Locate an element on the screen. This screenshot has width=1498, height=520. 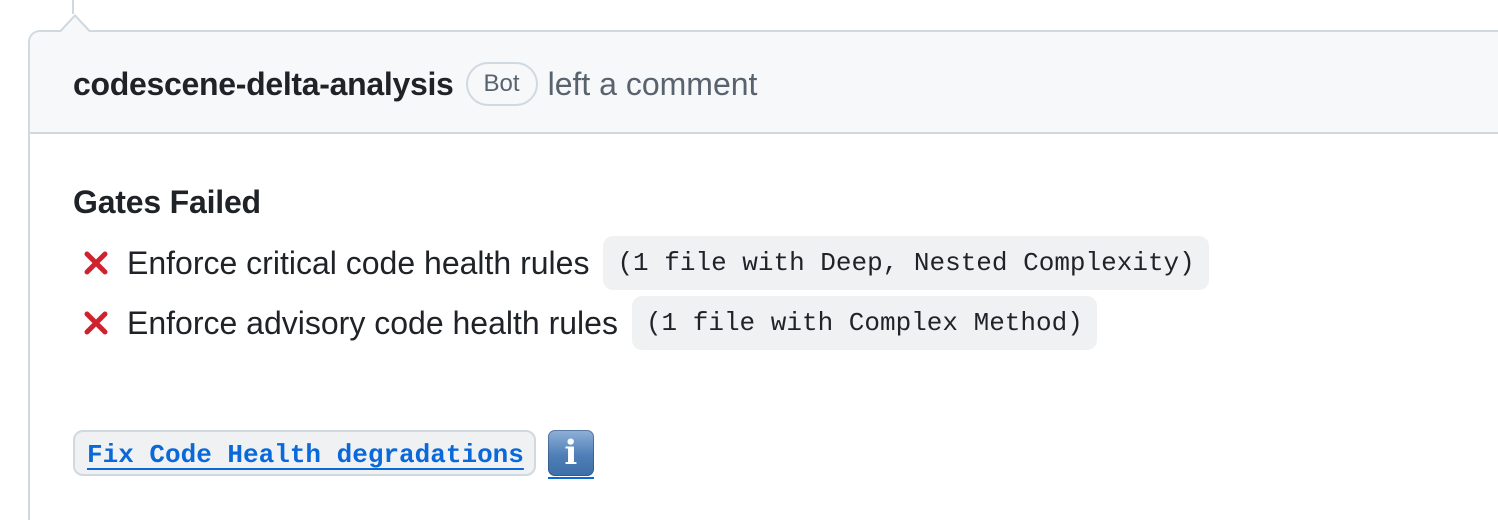
gate-label: Enforce critical code health rules is located at coordinates (358, 262).